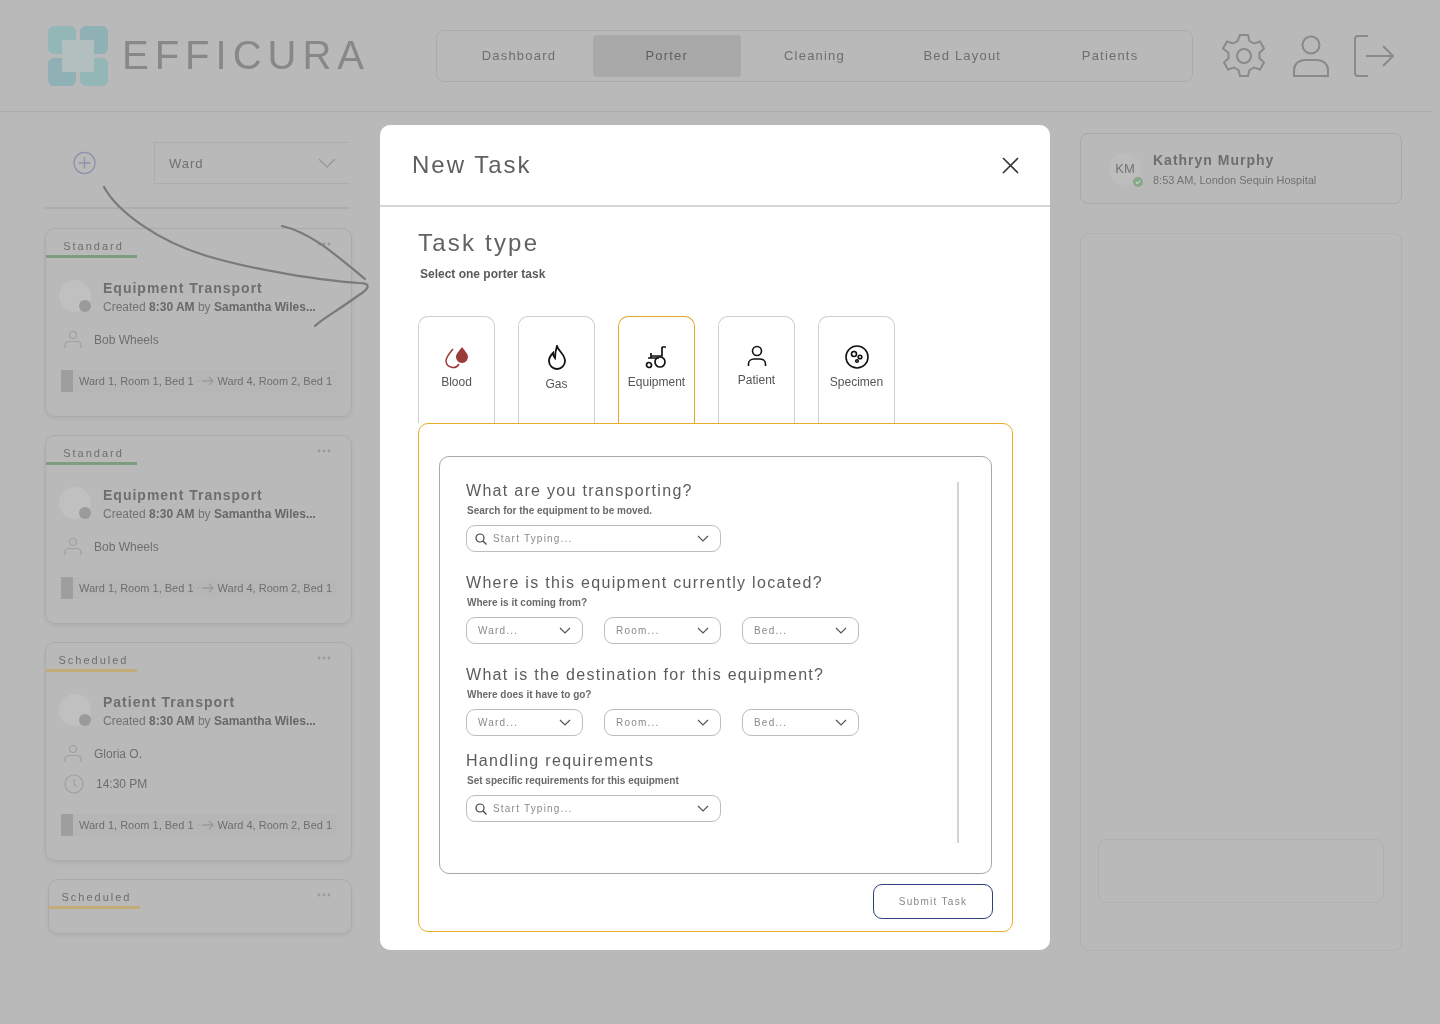  What do you see at coordinates (456, 357) in the screenshot?
I see `drops-icon` at bounding box center [456, 357].